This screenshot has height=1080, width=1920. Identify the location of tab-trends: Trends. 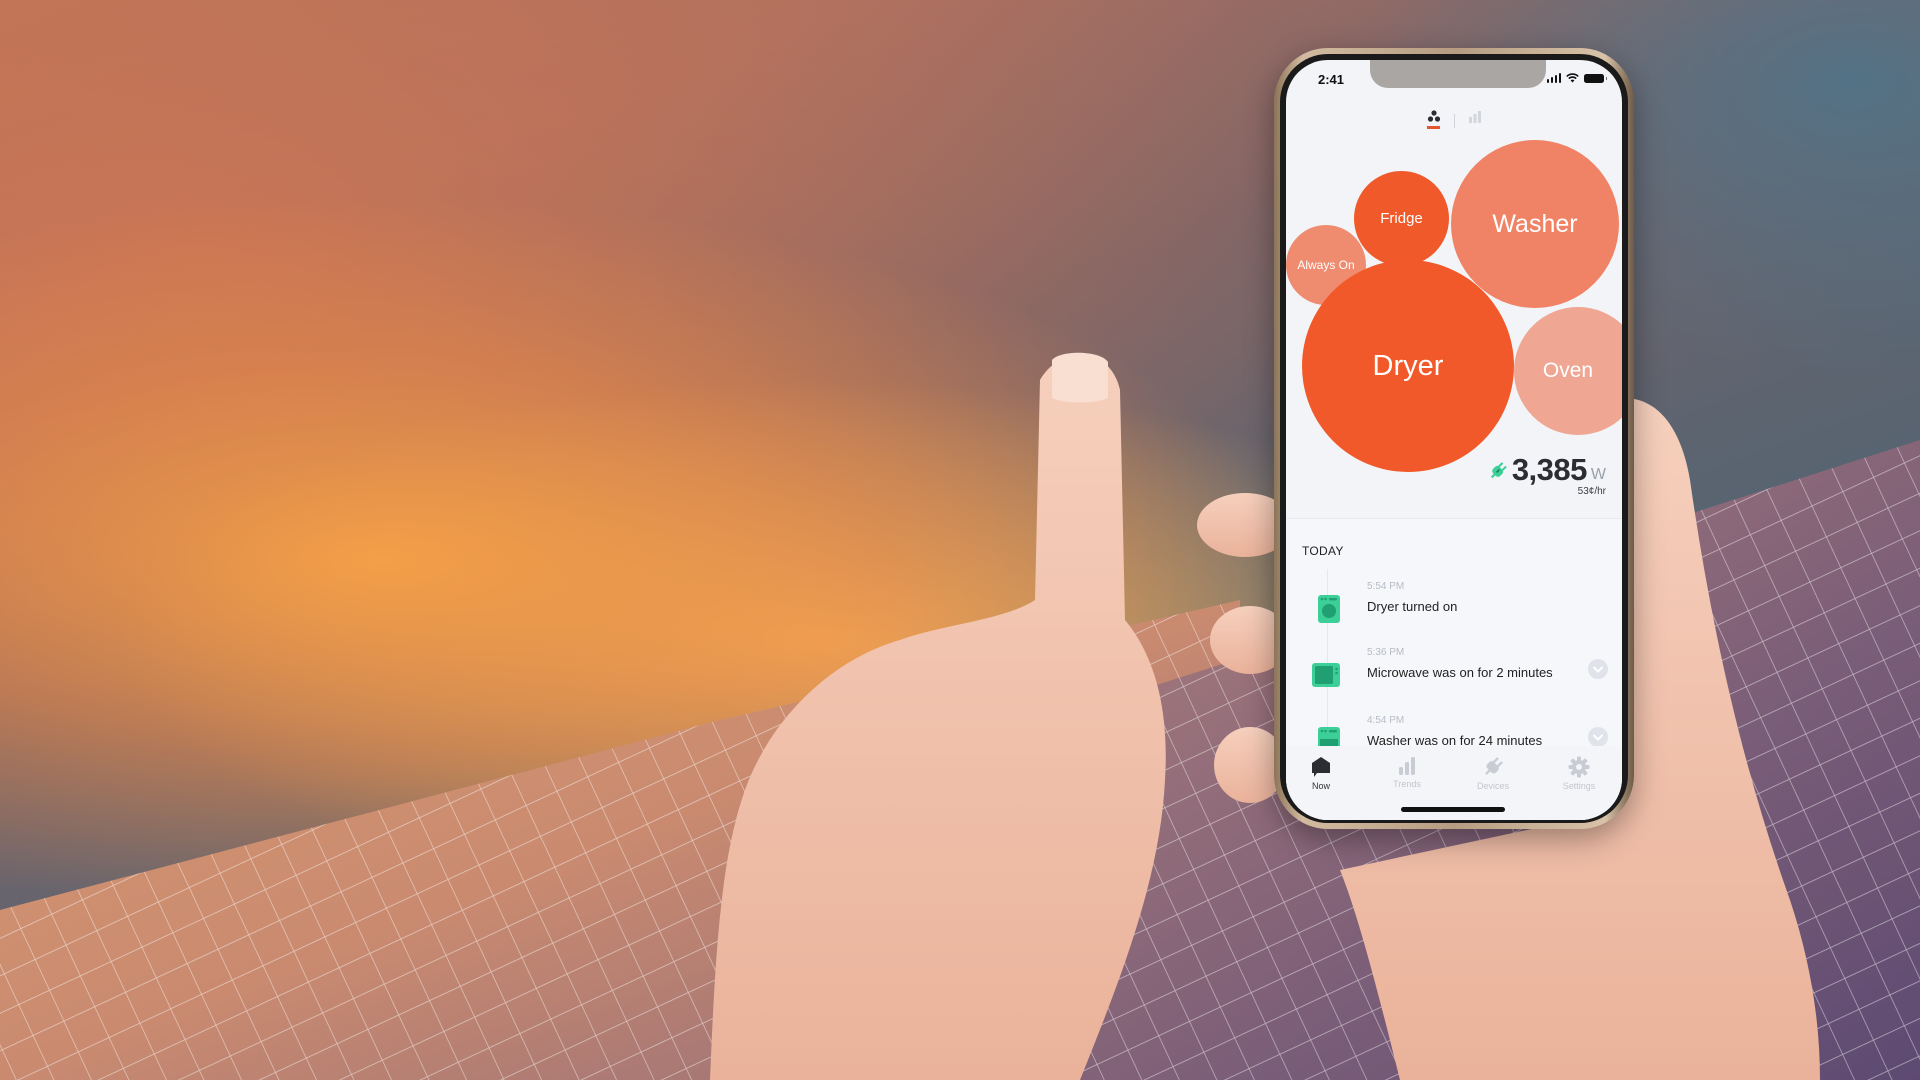
(1407, 772).